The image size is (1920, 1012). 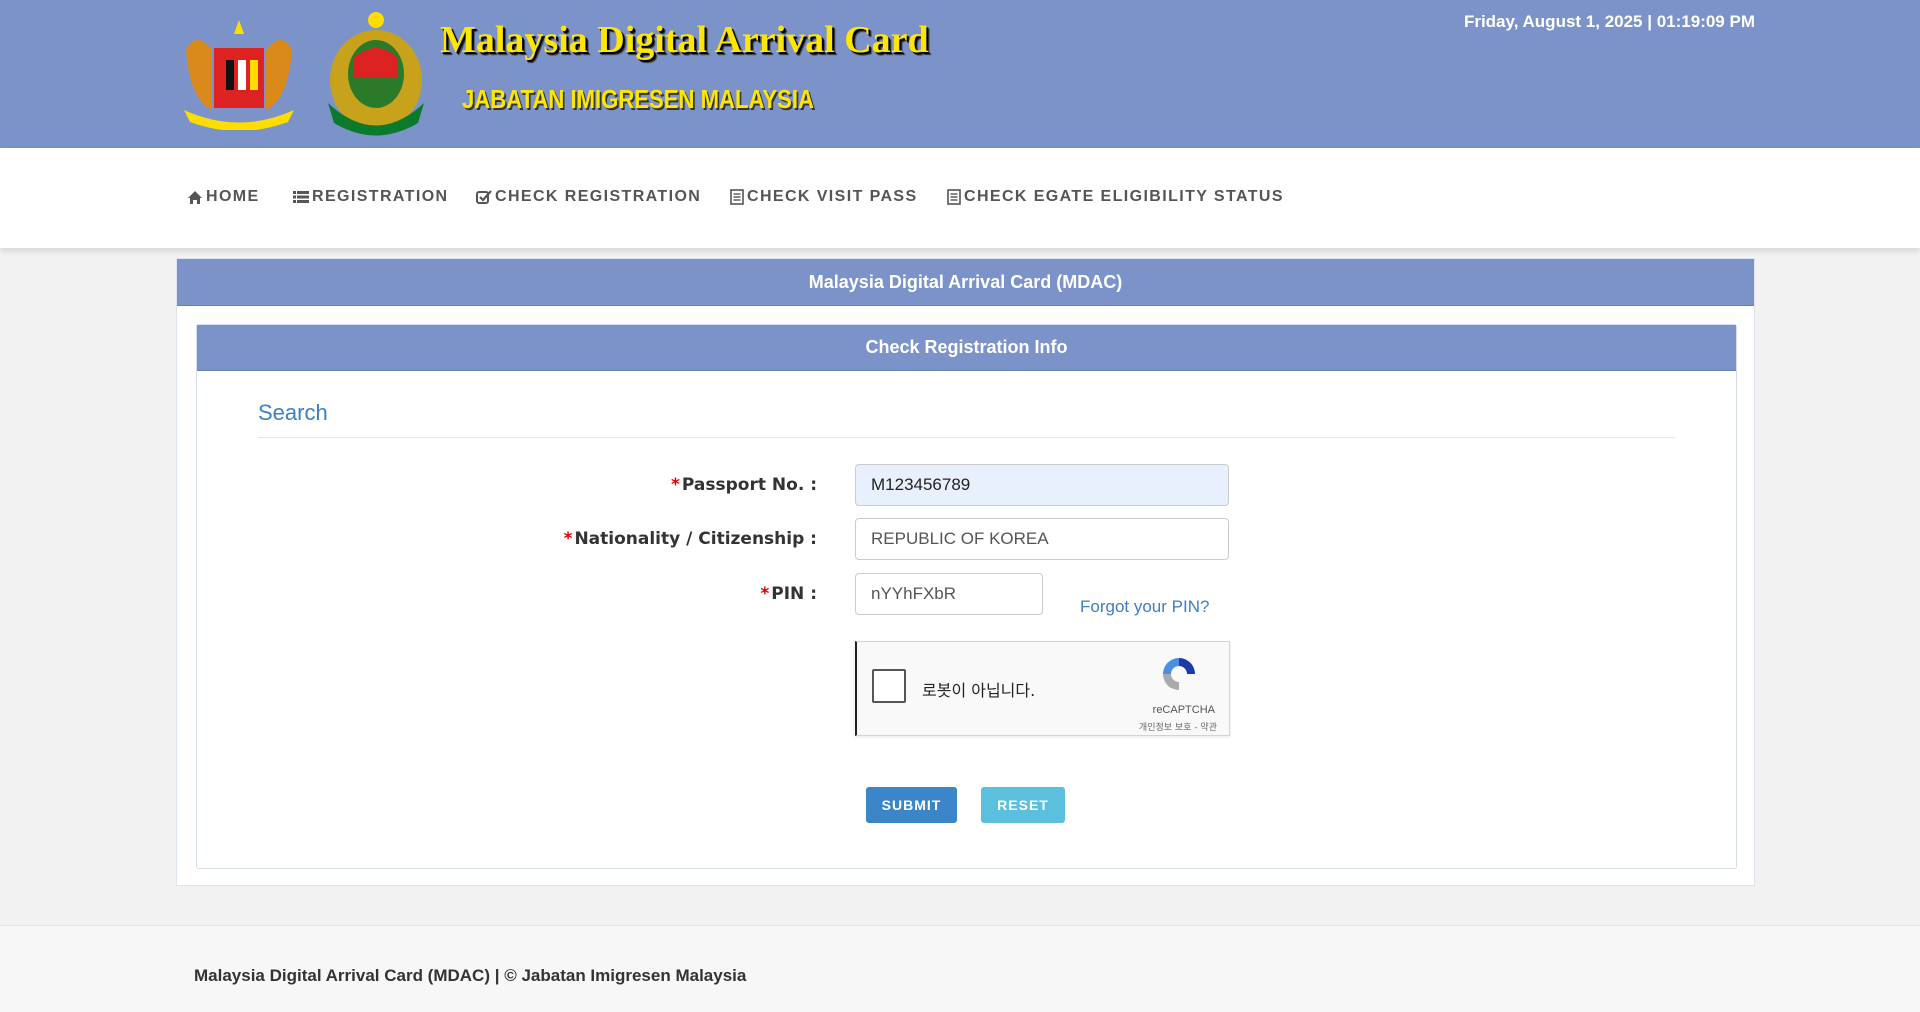 I want to click on recaptcha-links: 개인정보 보호 - 약관, so click(x=1178, y=726).